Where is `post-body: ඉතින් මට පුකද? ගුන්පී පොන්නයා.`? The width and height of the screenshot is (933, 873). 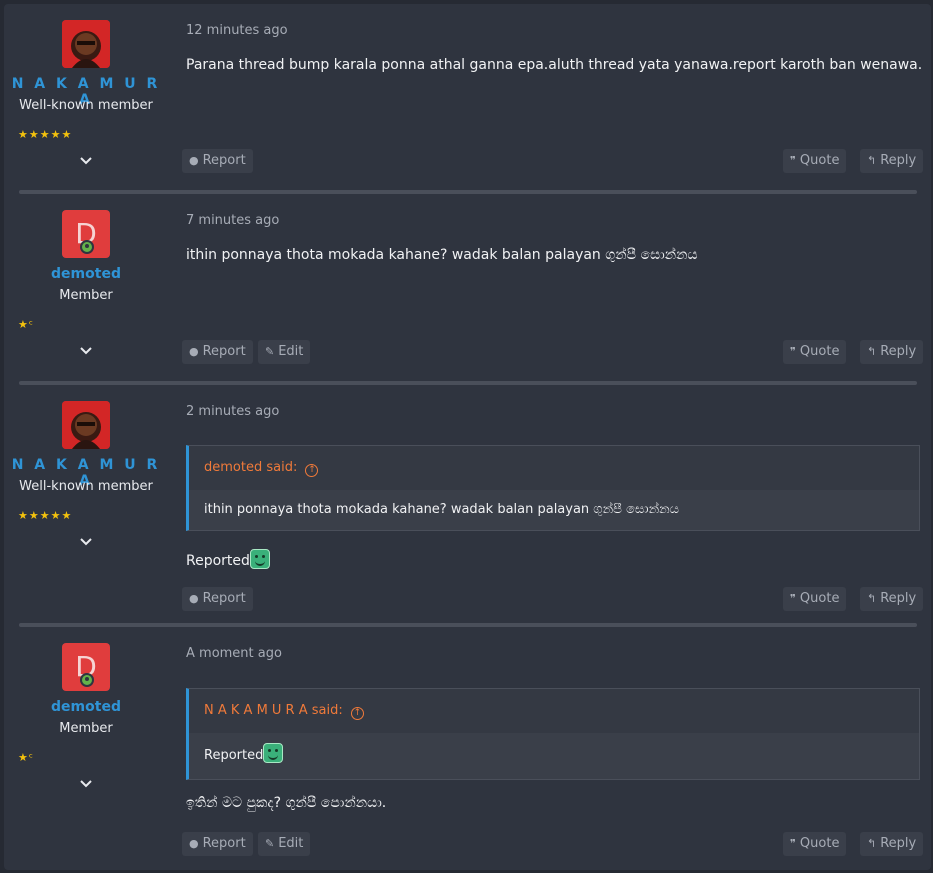 post-body: ඉතින් මට පුකද? ගුන්පී පොන්නයා. is located at coordinates (286, 803).